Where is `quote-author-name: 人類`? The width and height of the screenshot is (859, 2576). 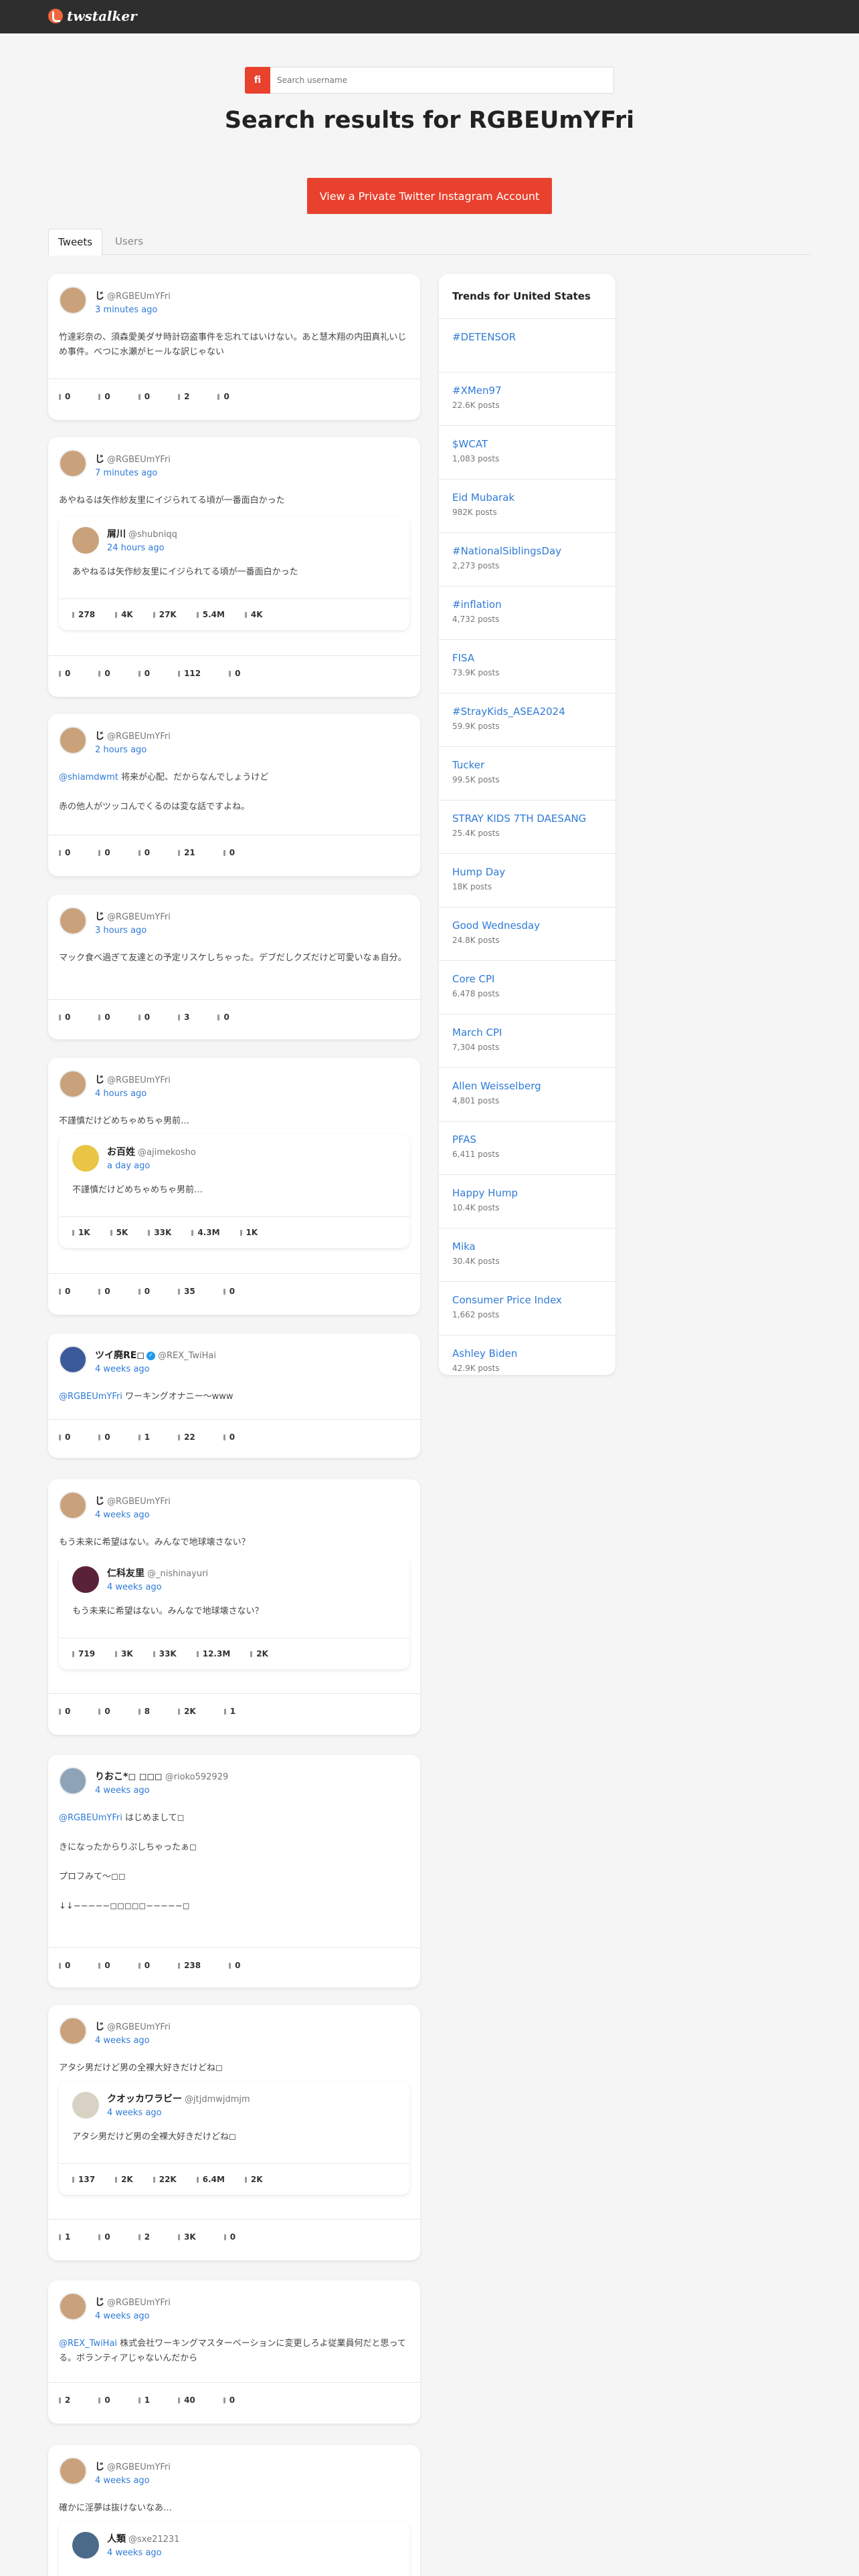 quote-author-name: 人類 is located at coordinates (117, 2539).